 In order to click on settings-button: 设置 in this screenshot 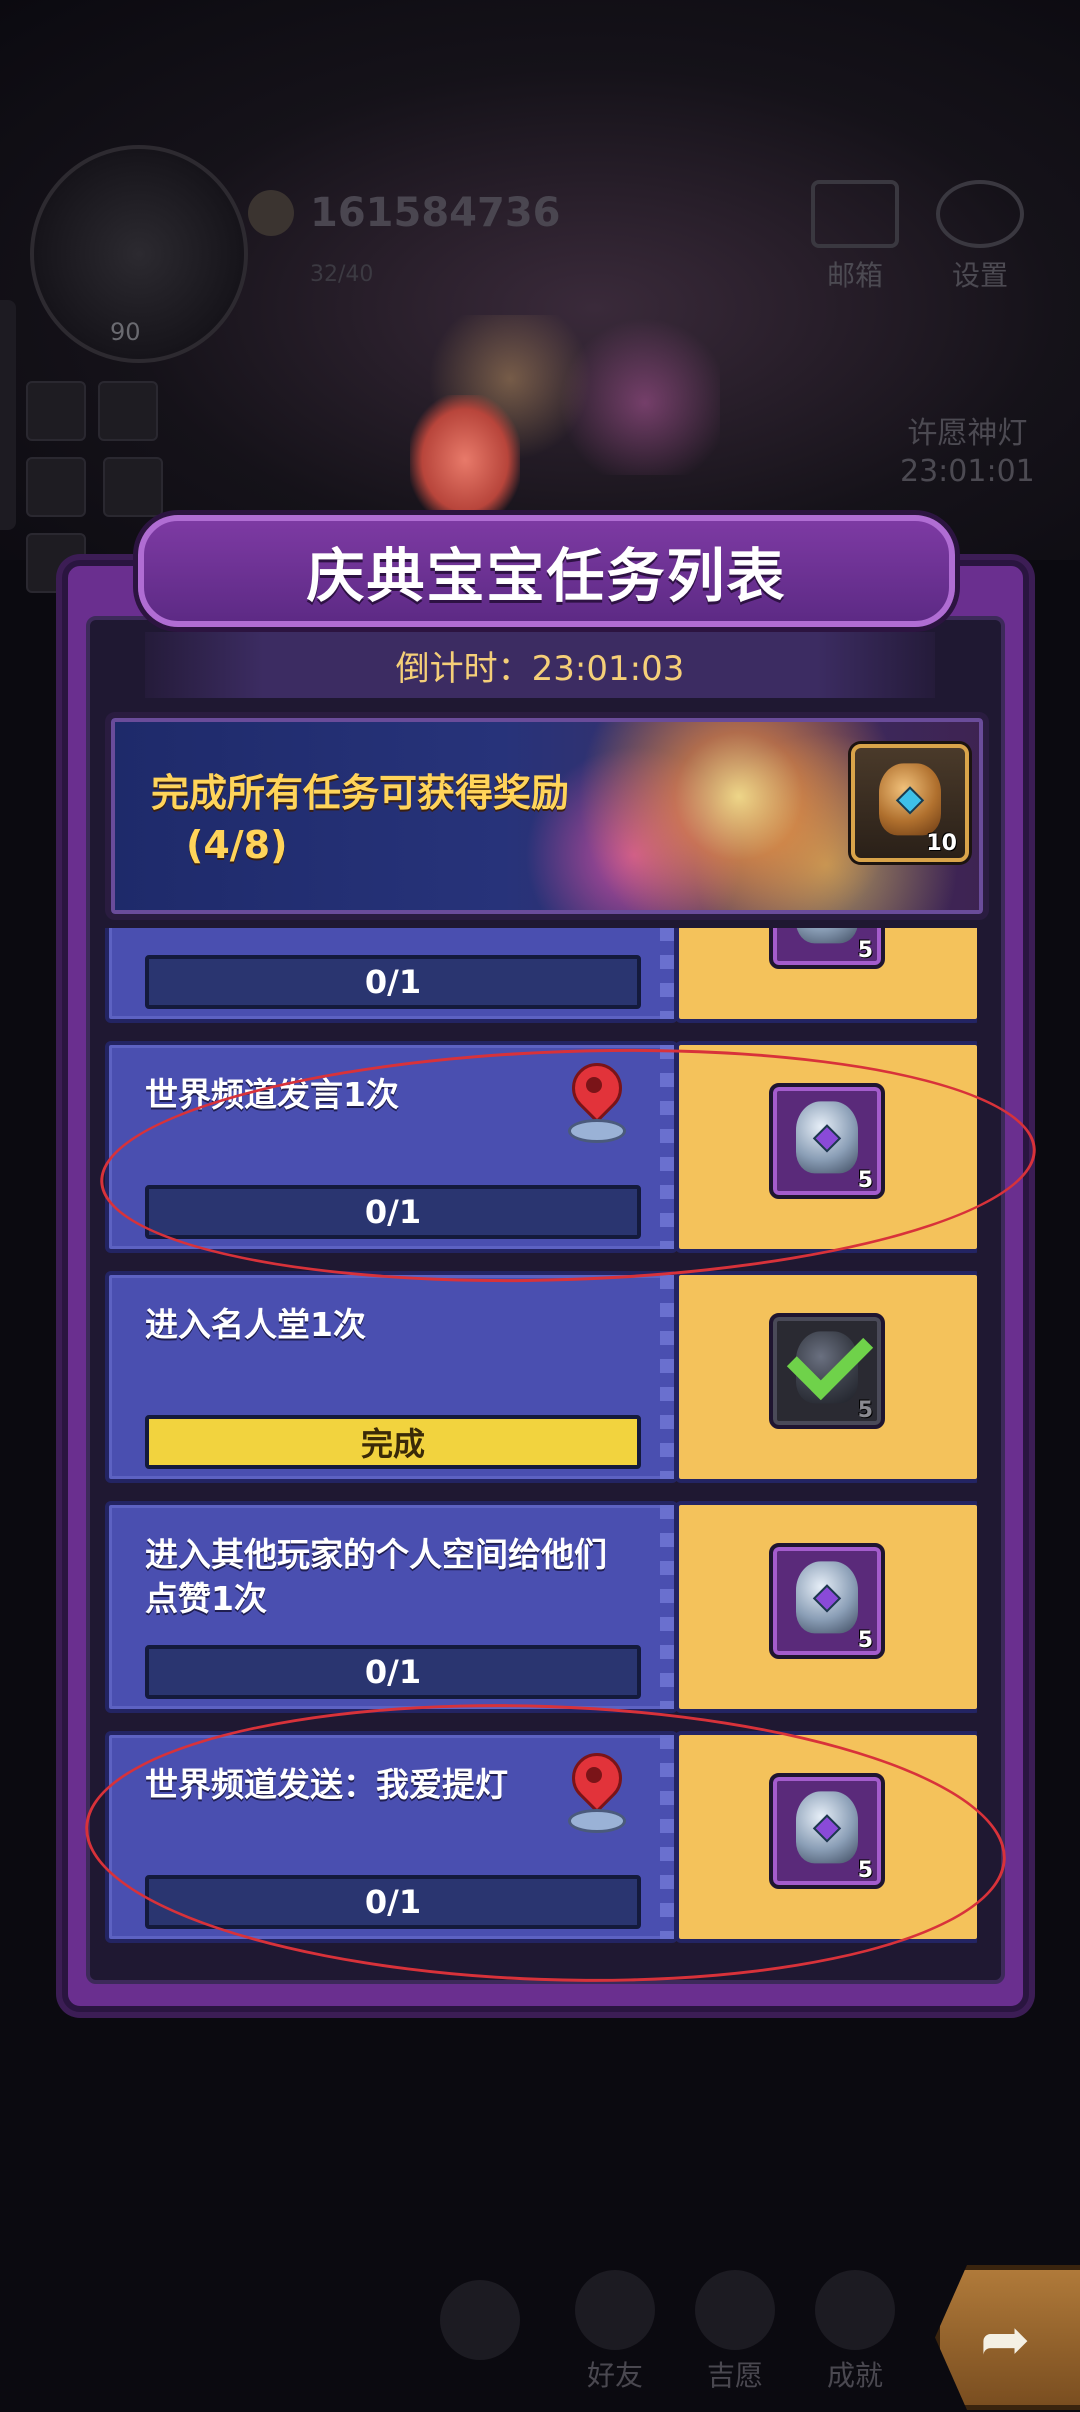, I will do `click(980, 237)`.